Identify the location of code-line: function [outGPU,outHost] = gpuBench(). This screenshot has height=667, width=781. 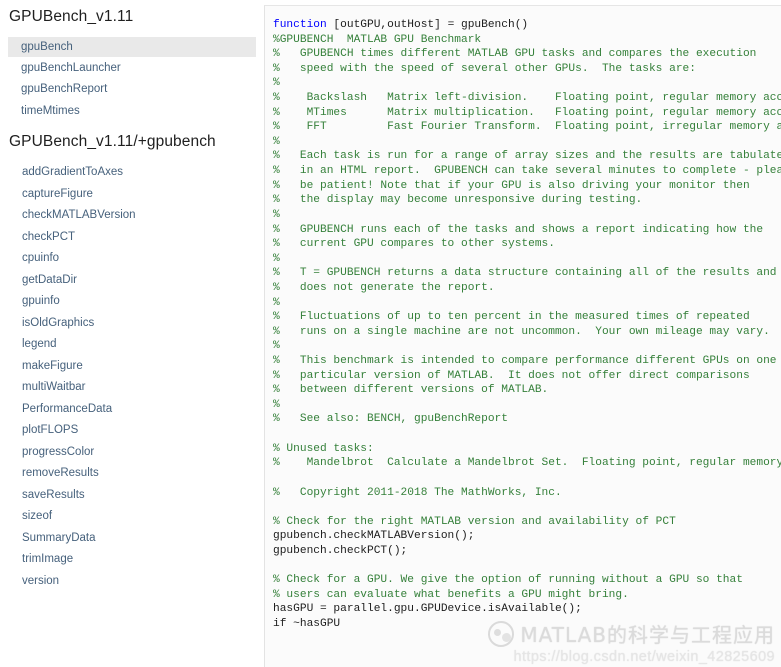
(527, 25).